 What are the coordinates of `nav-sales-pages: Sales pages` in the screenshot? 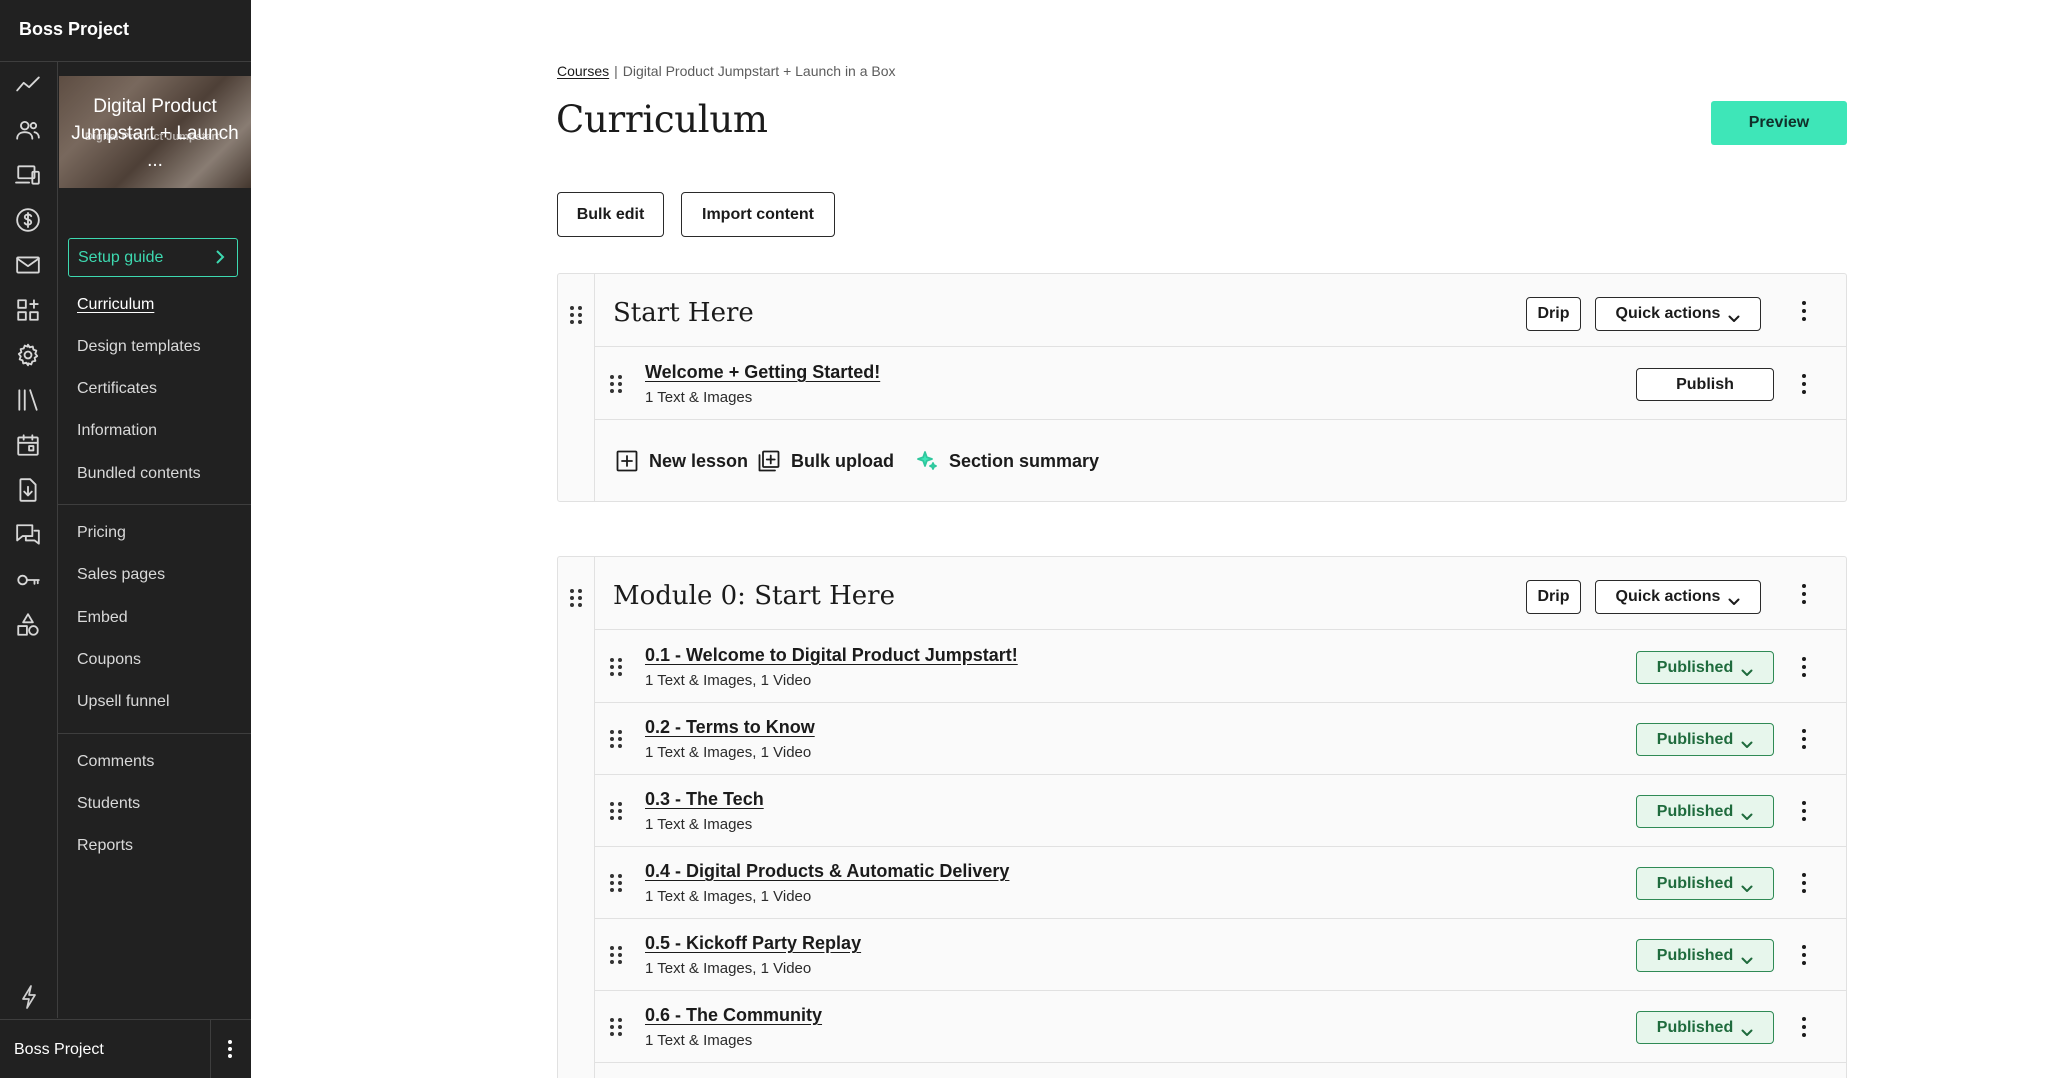 It's located at (121, 575).